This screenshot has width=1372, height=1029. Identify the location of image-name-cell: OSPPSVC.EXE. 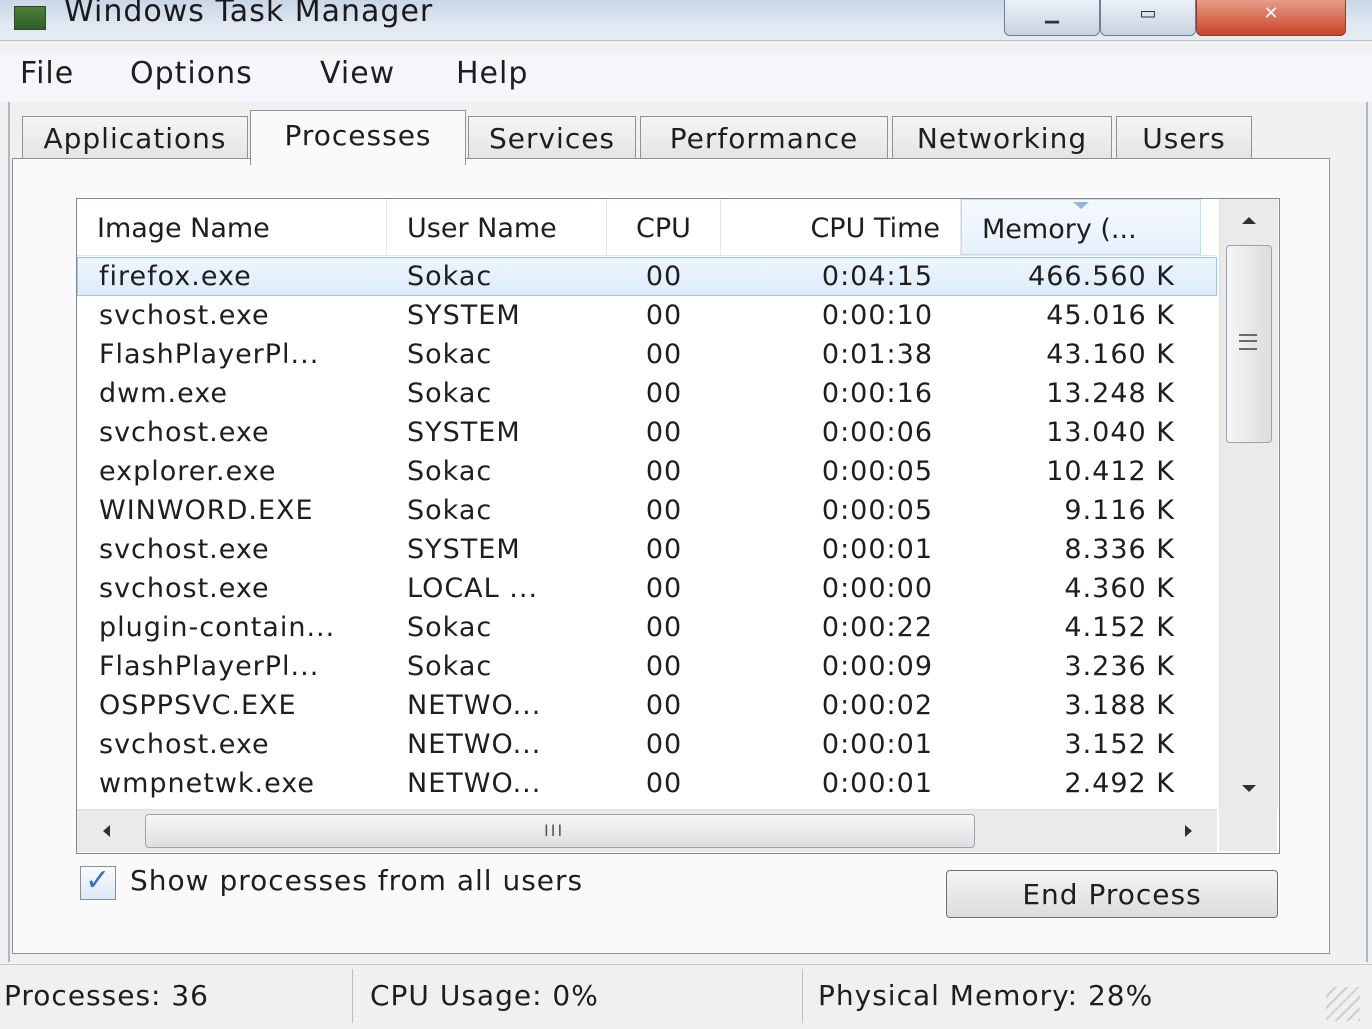
(198, 705).